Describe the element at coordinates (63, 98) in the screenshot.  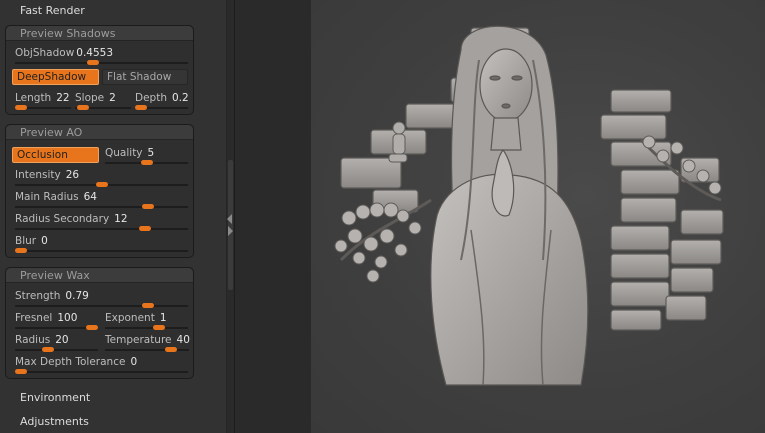
I see `length-value: 22` at that location.